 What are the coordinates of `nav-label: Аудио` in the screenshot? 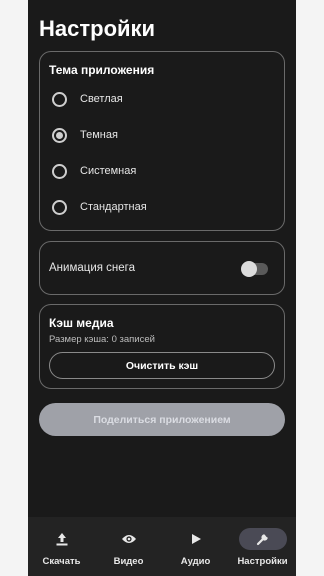 It's located at (195, 561).